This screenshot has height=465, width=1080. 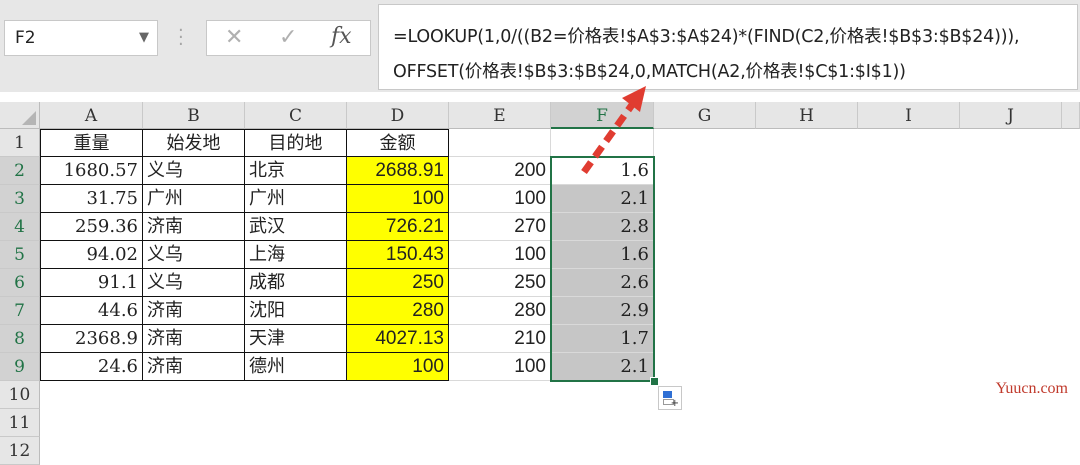 What do you see at coordinates (20, 367) in the screenshot?
I see `row-header-9: 9` at bounding box center [20, 367].